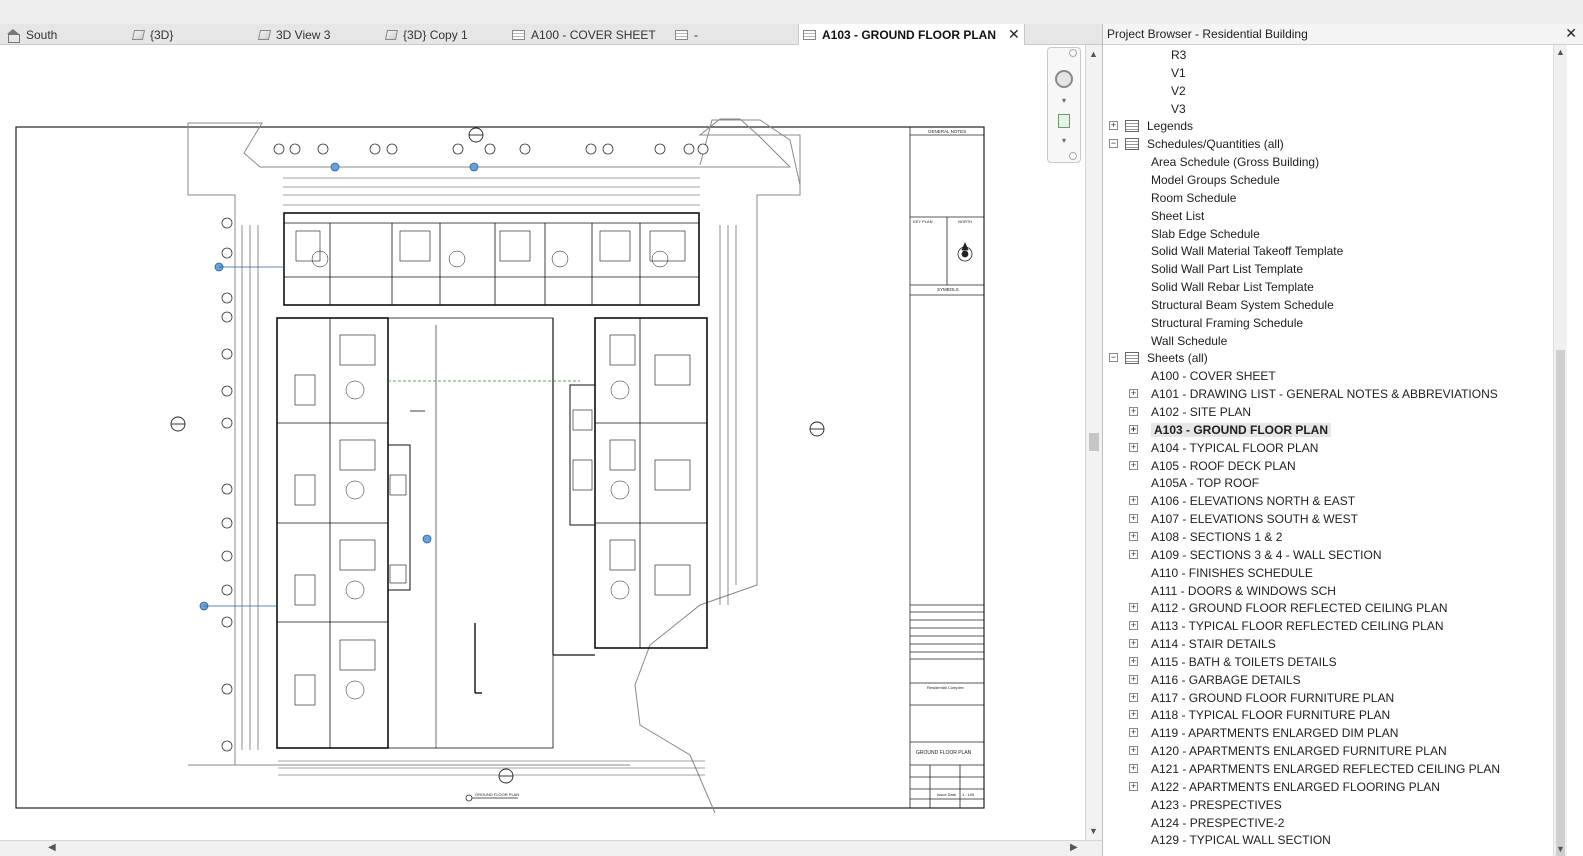  What do you see at coordinates (1328, 305) in the screenshot?
I see `tree-item: Structural Beam System Schedule` at bounding box center [1328, 305].